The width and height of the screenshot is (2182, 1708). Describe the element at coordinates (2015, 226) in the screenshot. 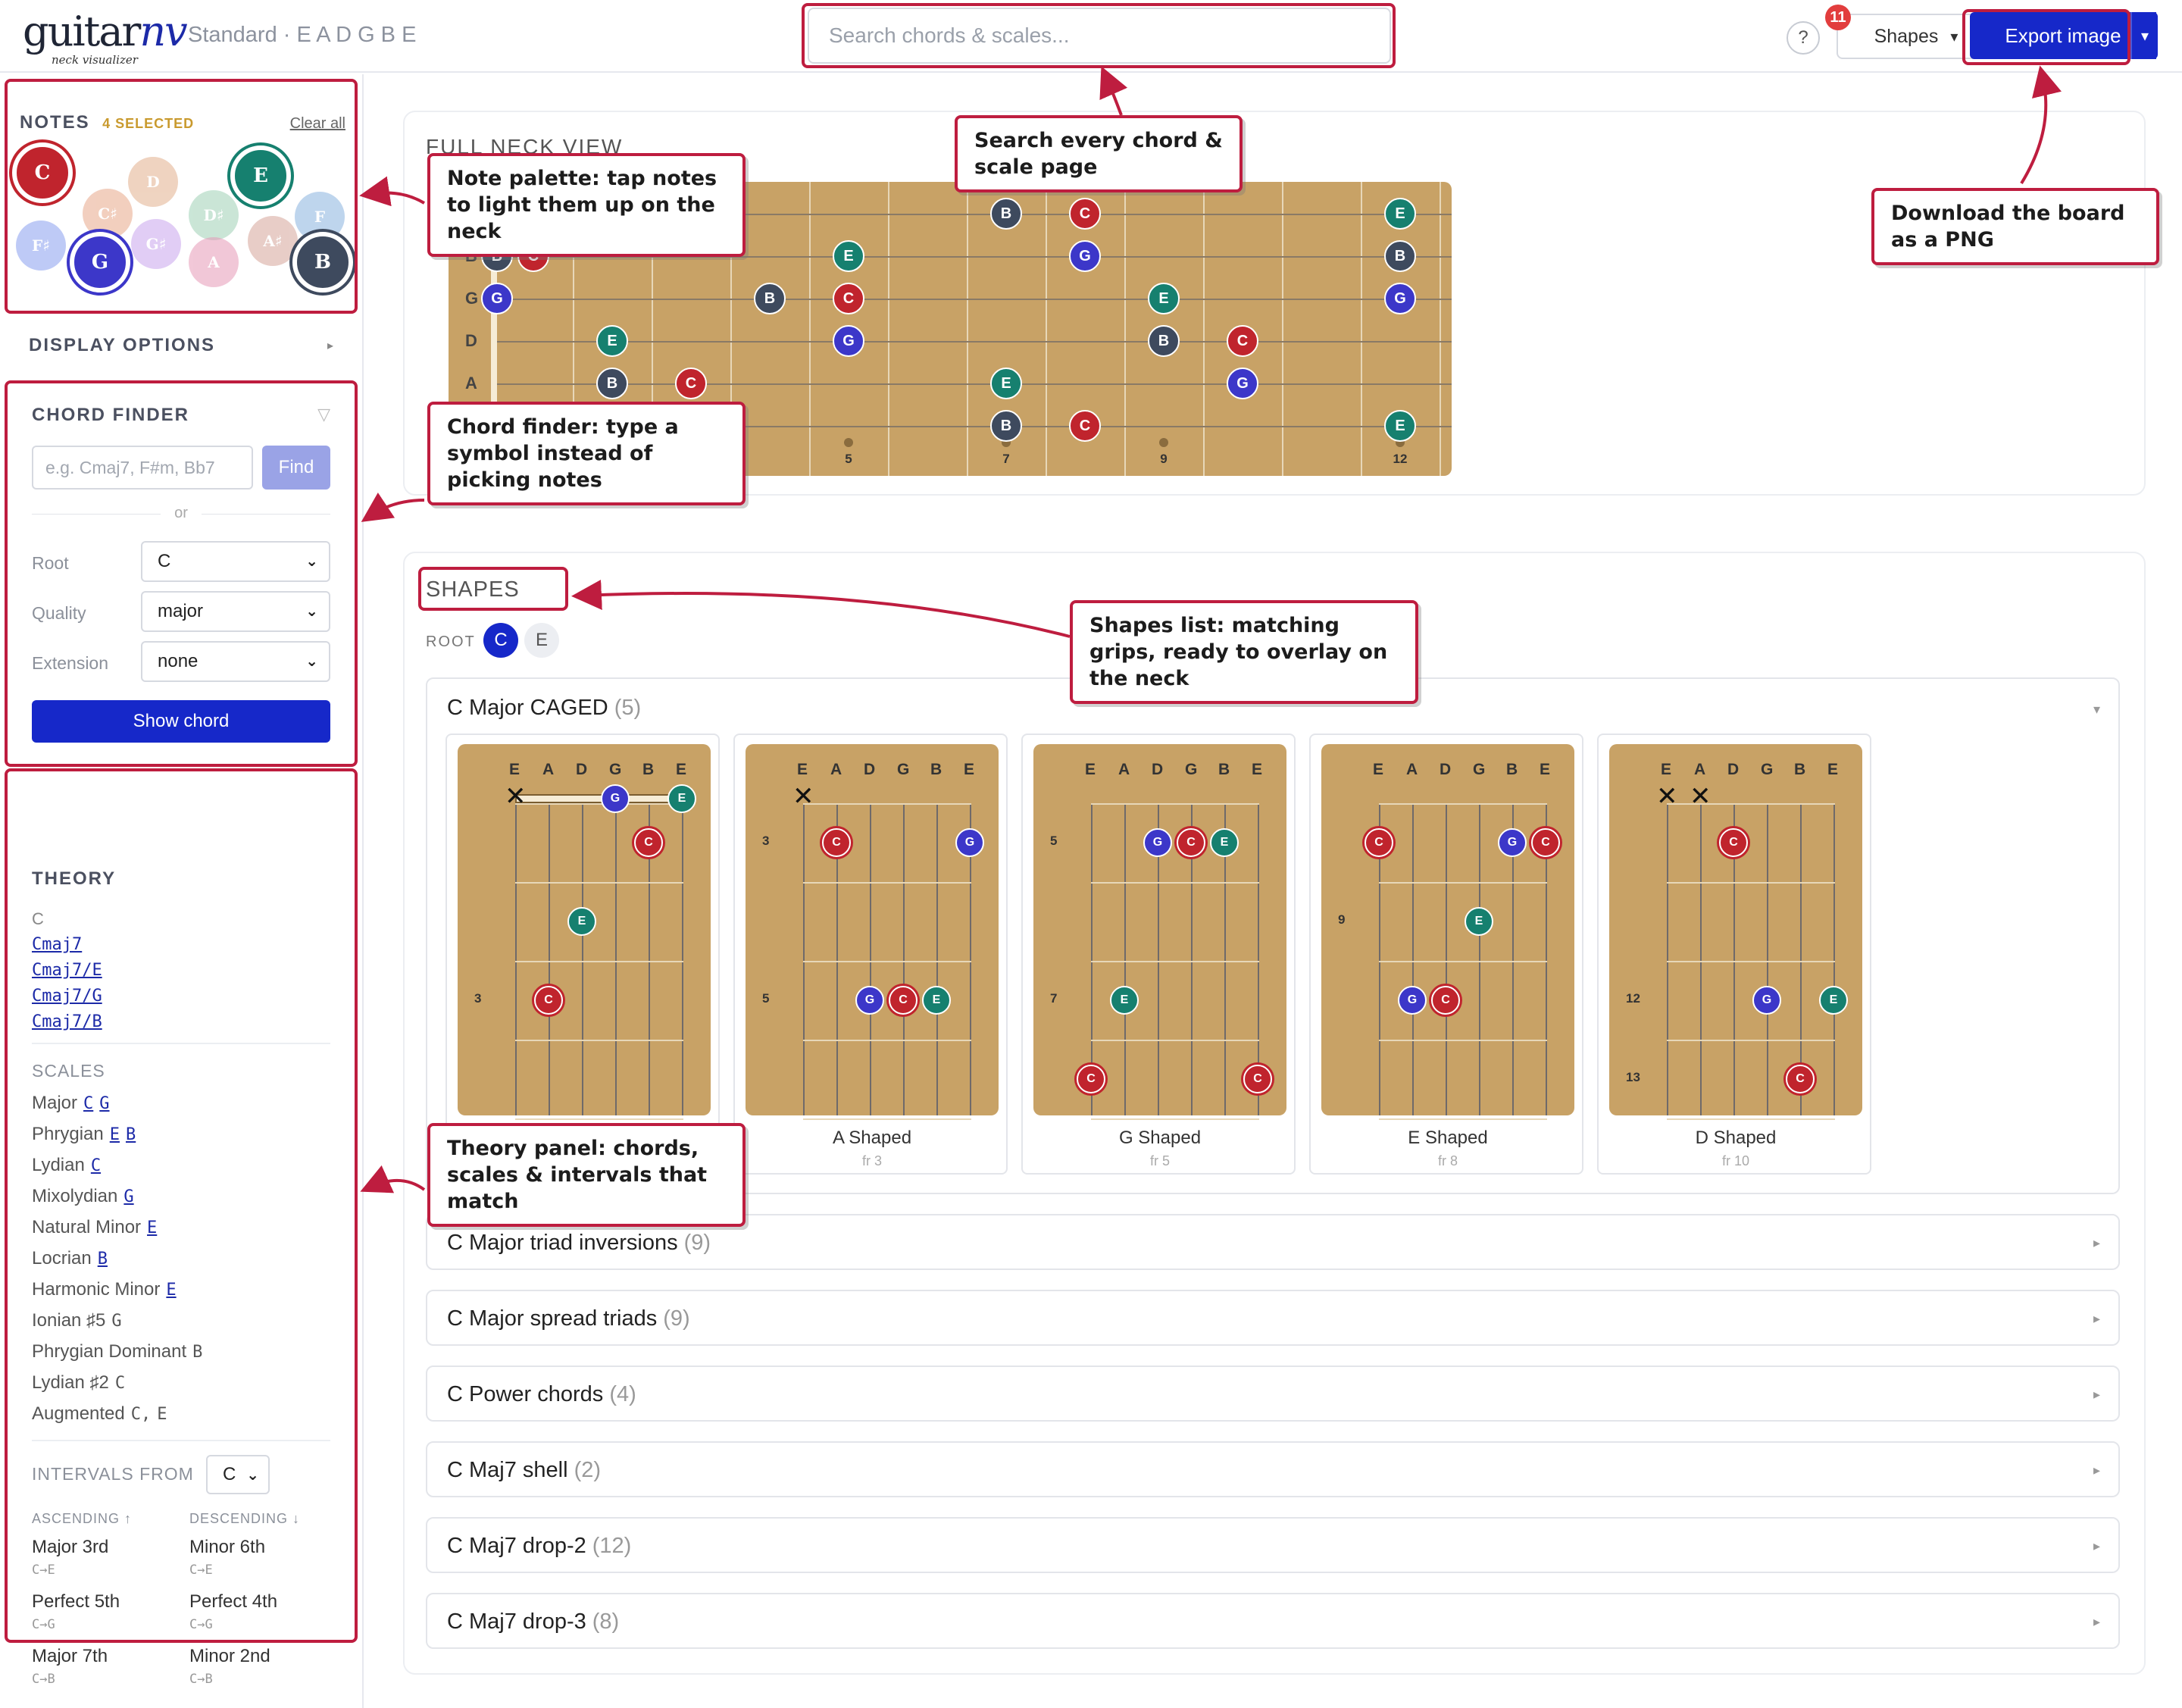

I see `callout-download: Download the board as a PNG` at that location.